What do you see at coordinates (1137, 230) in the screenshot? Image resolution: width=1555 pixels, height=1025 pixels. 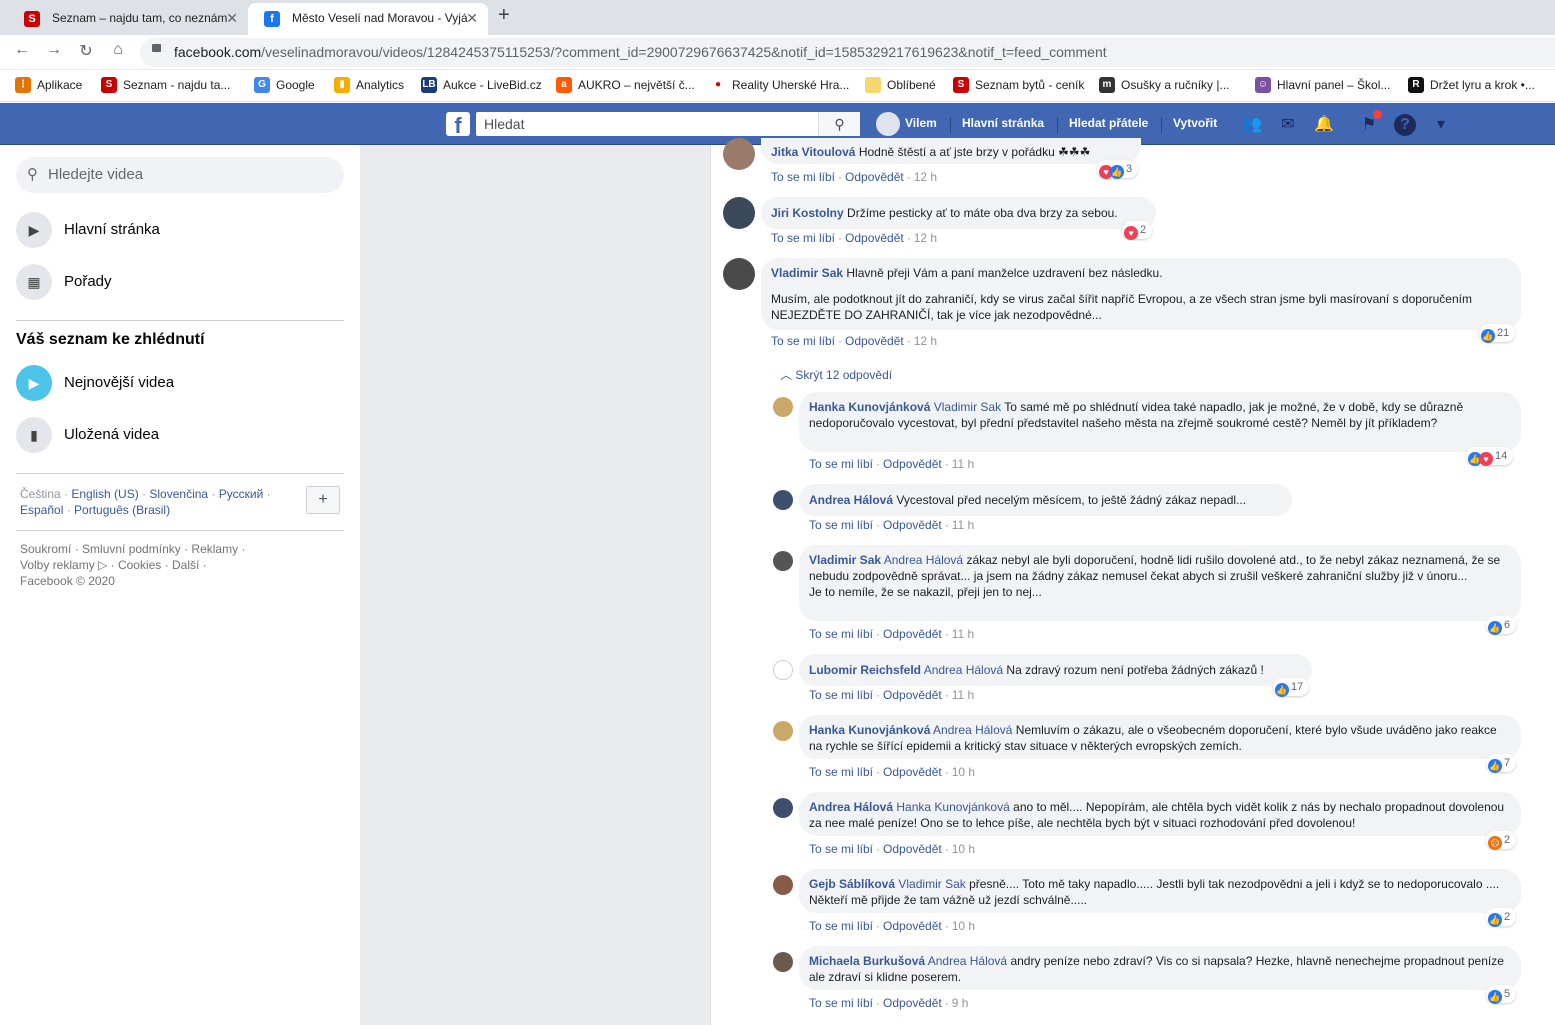 I see `reaction-count: ♥ 2` at bounding box center [1137, 230].